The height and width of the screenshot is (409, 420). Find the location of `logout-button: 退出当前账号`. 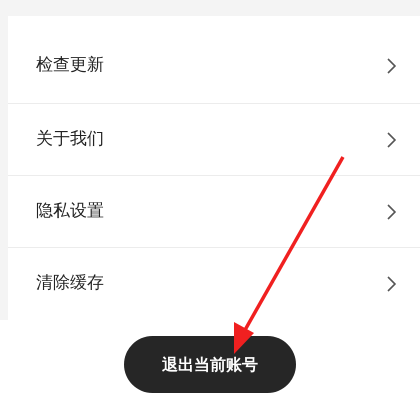

logout-button: 退出当前账号 is located at coordinates (210, 364).